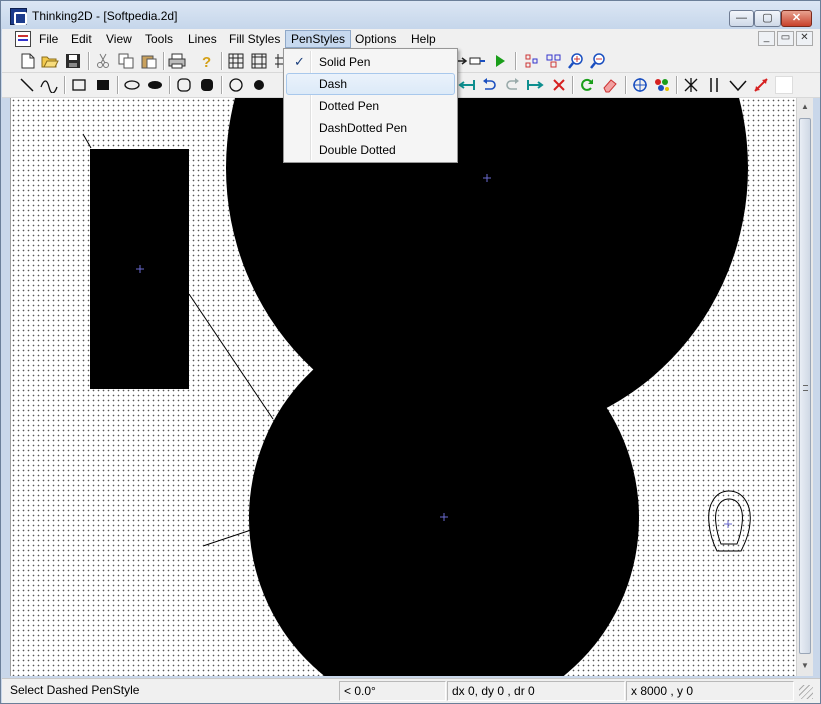 Image resolution: width=821 pixels, height=704 pixels. Describe the element at coordinates (50, 61) in the screenshot. I see `open-icon` at that location.